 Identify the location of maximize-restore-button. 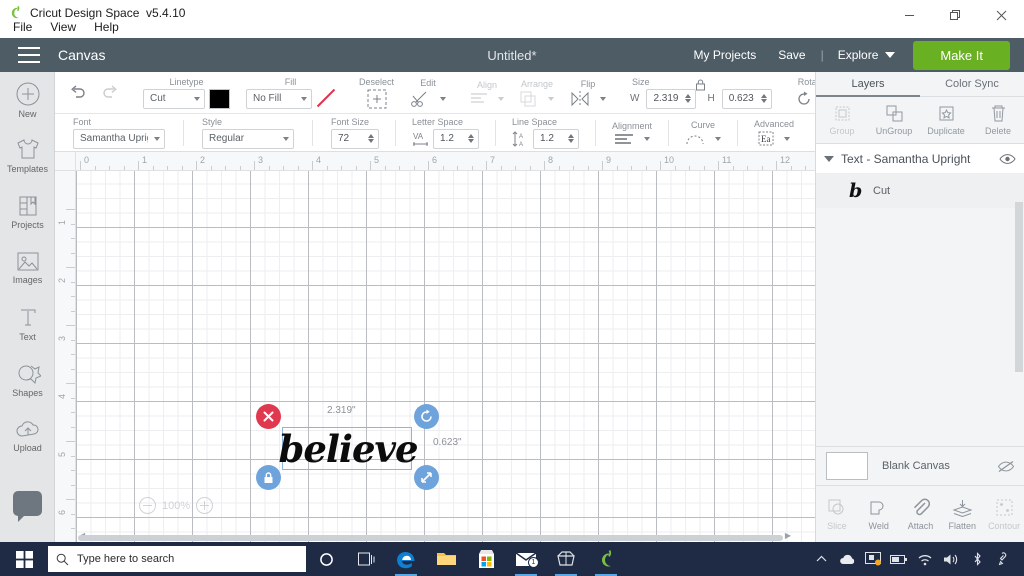
(955, 15).